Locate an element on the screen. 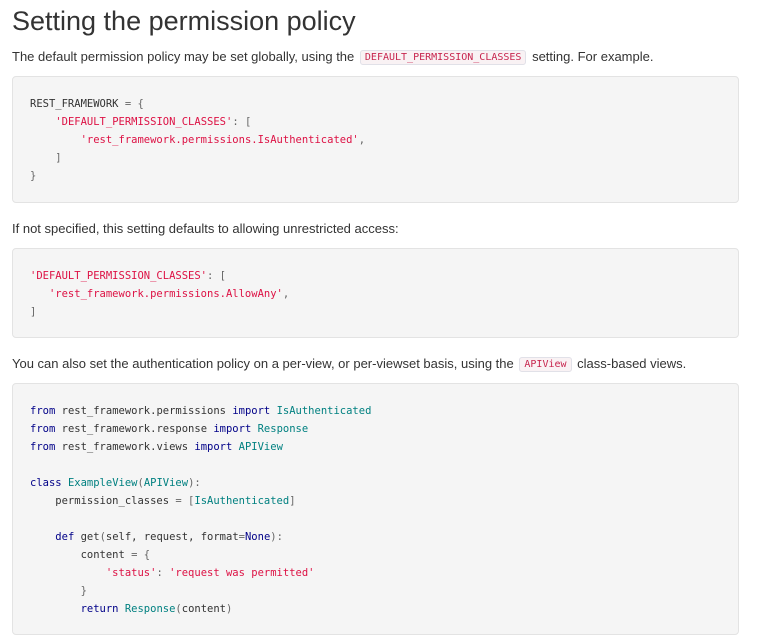 The width and height of the screenshot is (775, 644). code-line: permission_classes = [IsAuthenticated] is located at coordinates (375, 501).